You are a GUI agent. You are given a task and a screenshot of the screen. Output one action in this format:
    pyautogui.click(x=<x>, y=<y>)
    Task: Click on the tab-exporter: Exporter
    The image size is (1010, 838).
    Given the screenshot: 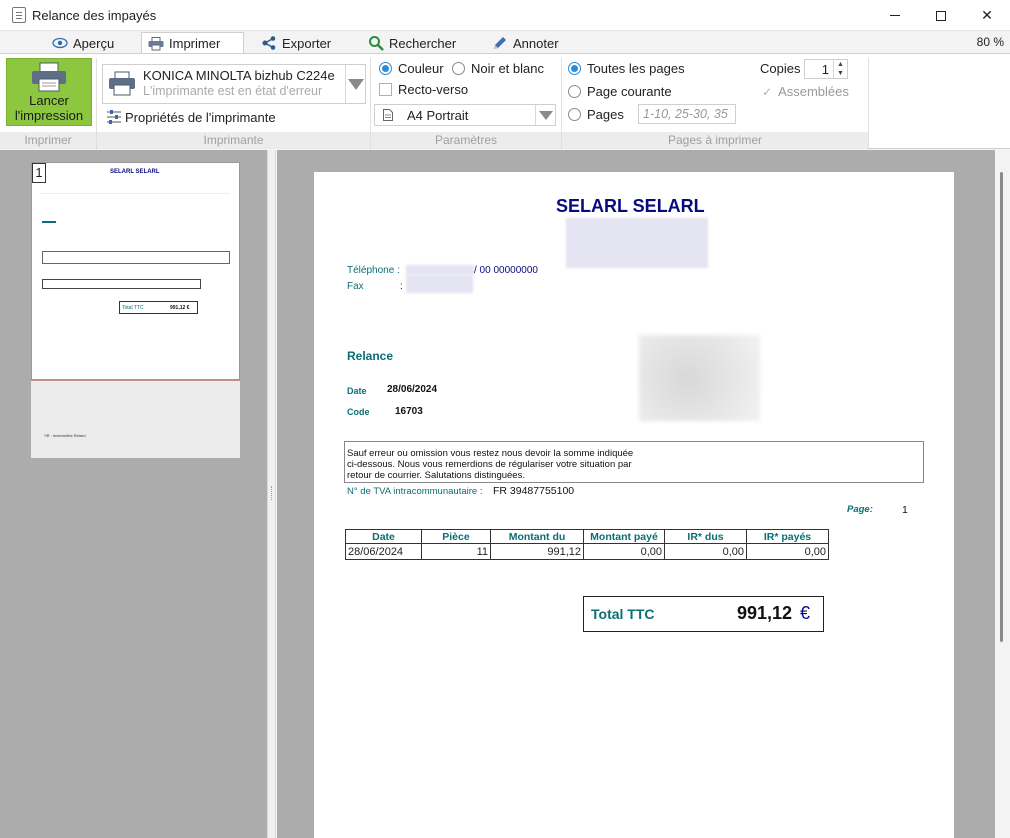 What is the action you would take?
    pyautogui.click(x=296, y=43)
    